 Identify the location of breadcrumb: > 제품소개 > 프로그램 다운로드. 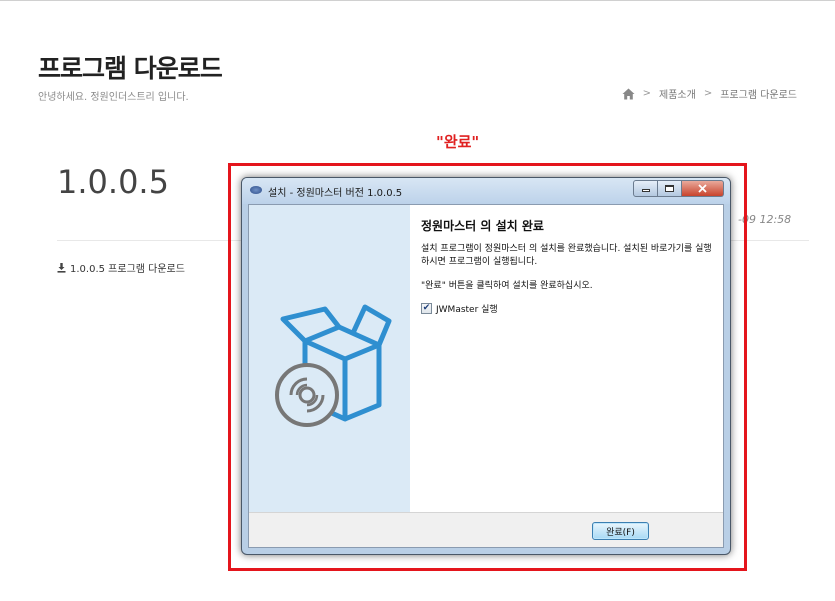
(709, 93).